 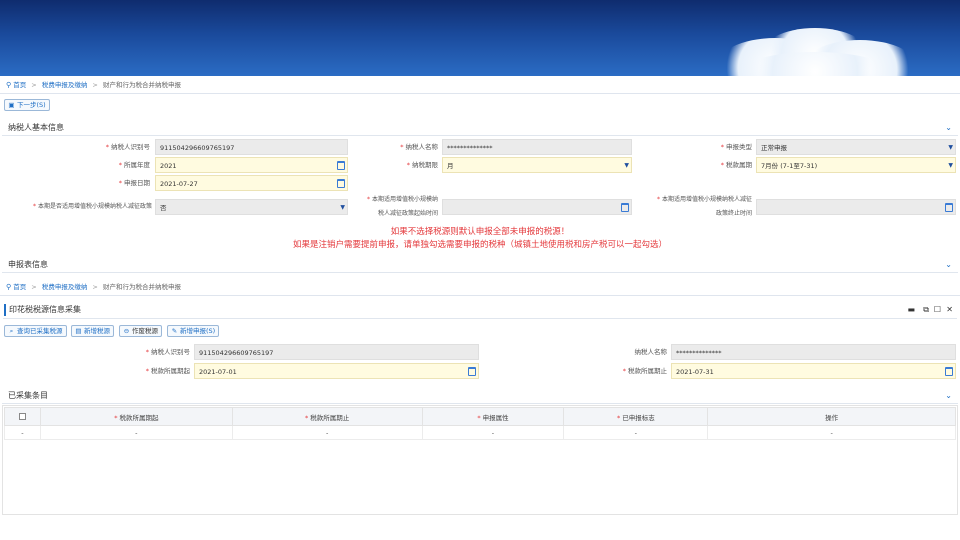 I want to click on policy-end-label: * 本期适用增值税小规模纳税人减征 政策终止时间, so click(x=704, y=206).